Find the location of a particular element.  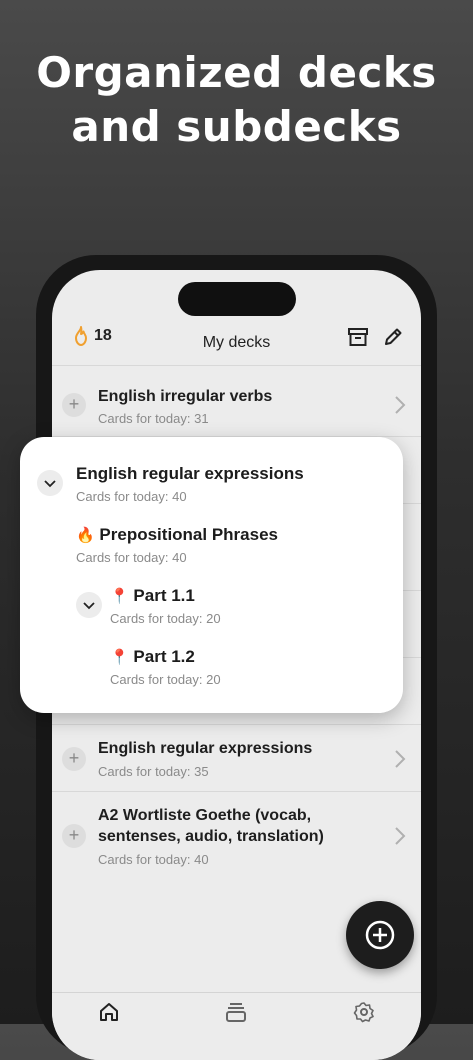

deck-name: English irregular verbs is located at coordinates (185, 396).